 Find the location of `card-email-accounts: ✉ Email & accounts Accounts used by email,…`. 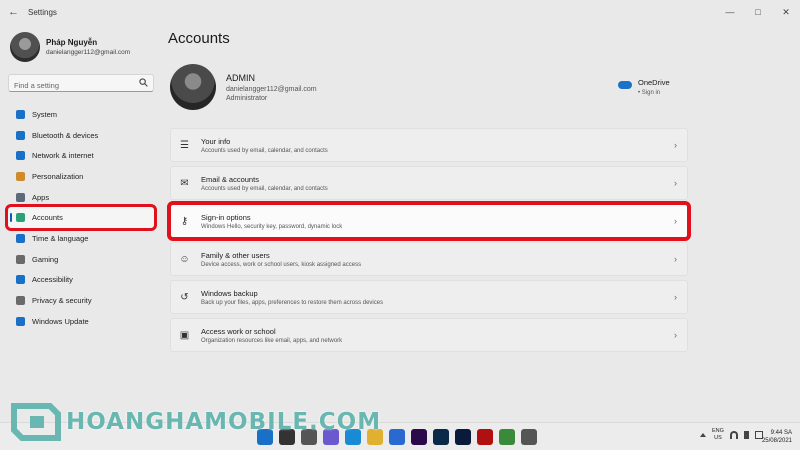

card-email-accounts: ✉ Email & accounts Accounts used by email,… is located at coordinates (429, 183).